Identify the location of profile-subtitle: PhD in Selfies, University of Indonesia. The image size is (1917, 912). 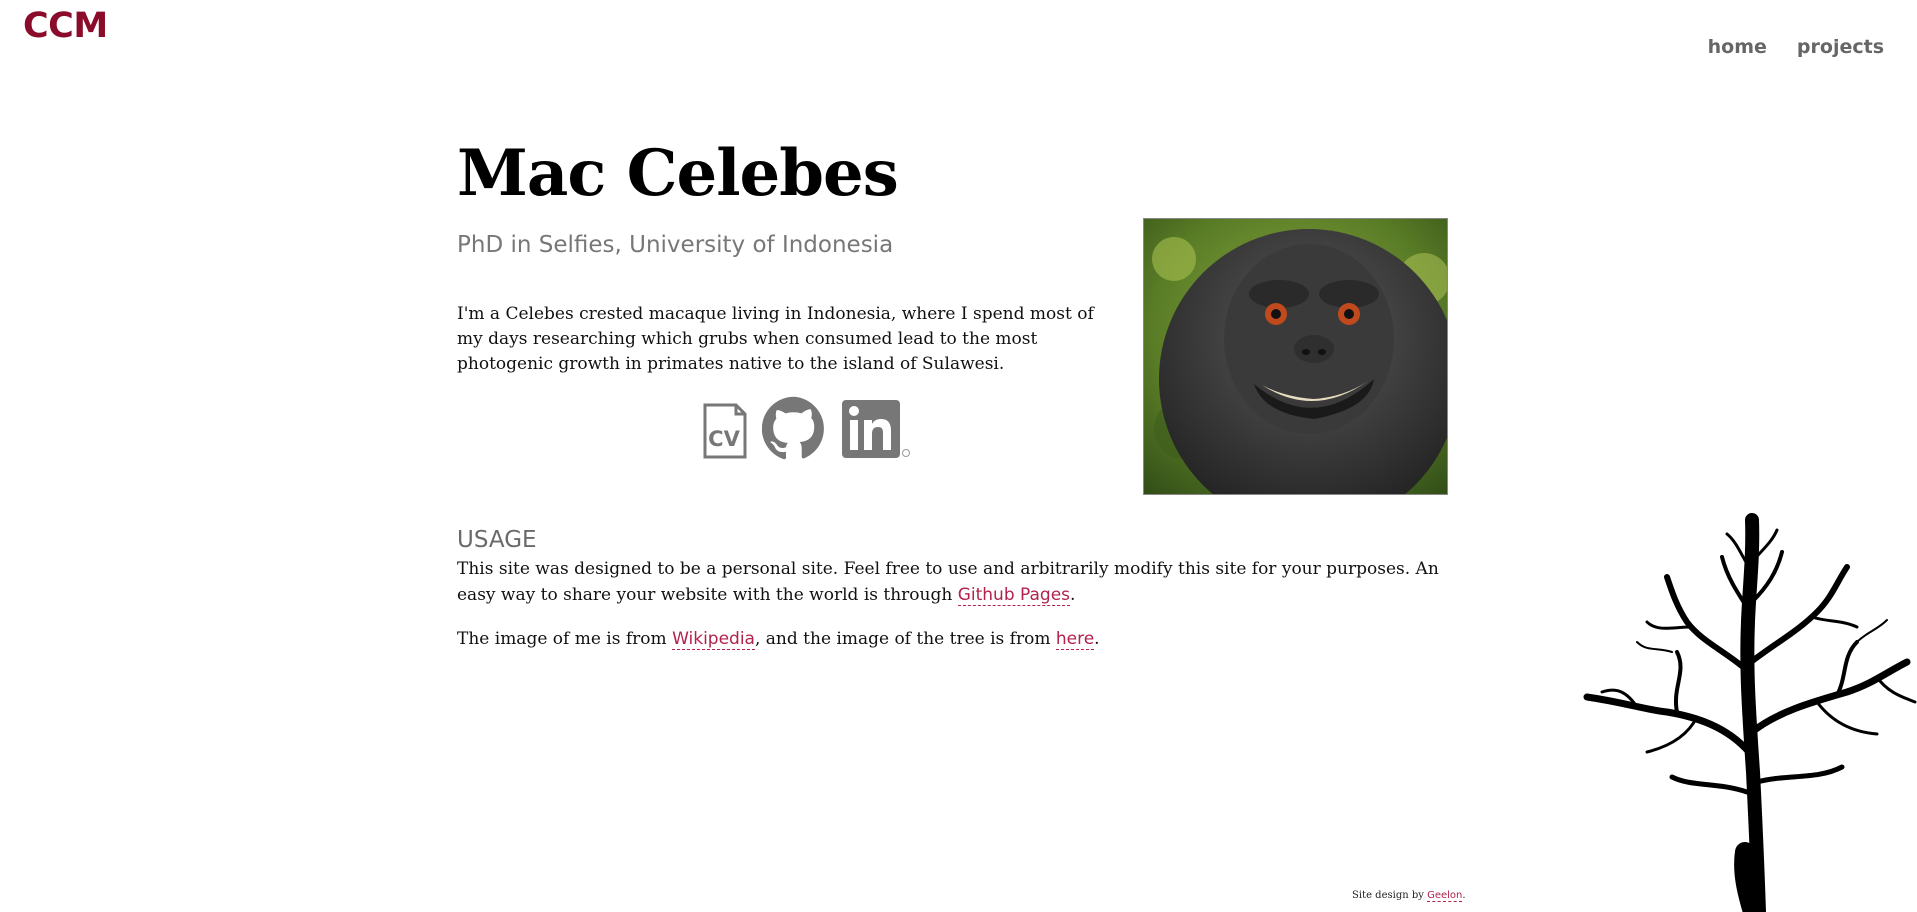
(675, 245).